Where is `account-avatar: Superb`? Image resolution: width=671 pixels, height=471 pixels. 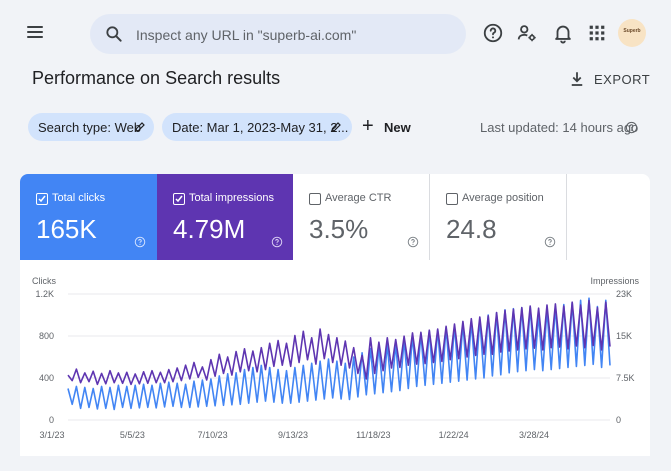
account-avatar: Superb is located at coordinates (632, 33).